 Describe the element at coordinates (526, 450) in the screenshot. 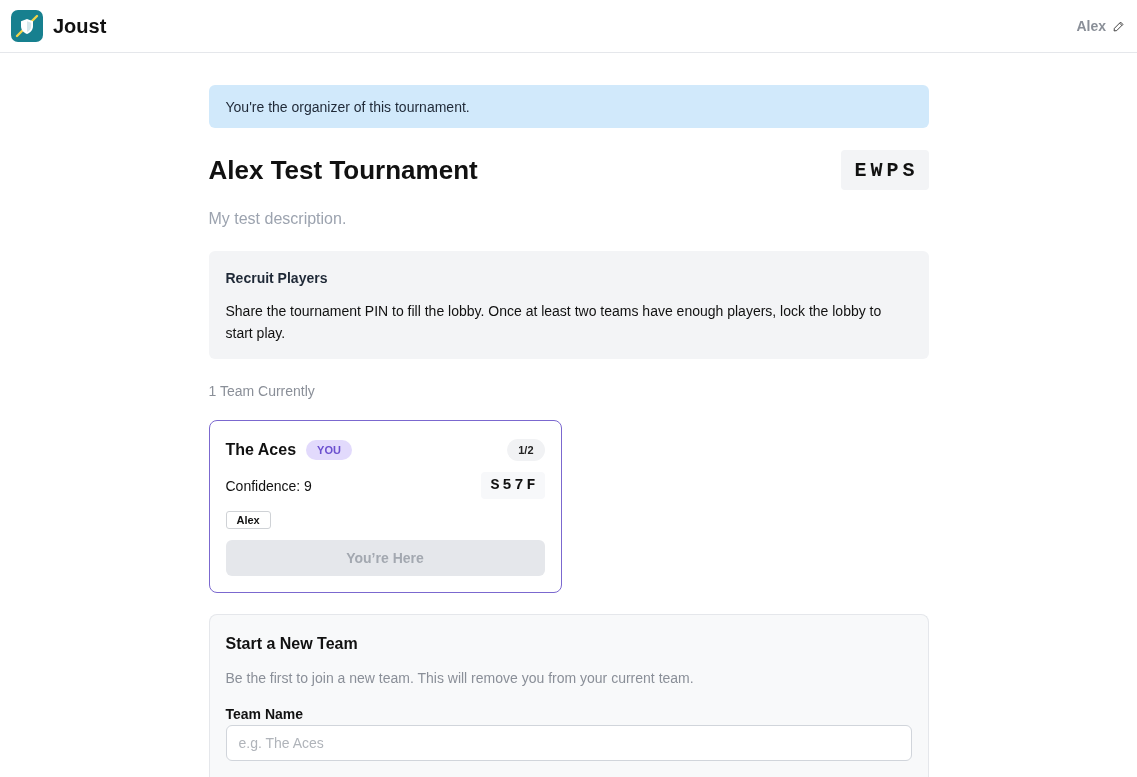

I see `player-count-badge: 1/2` at that location.